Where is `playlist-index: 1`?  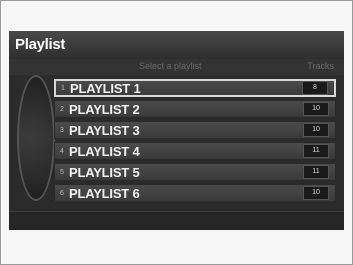
playlist-index: 1 is located at coordinates (63, 88).